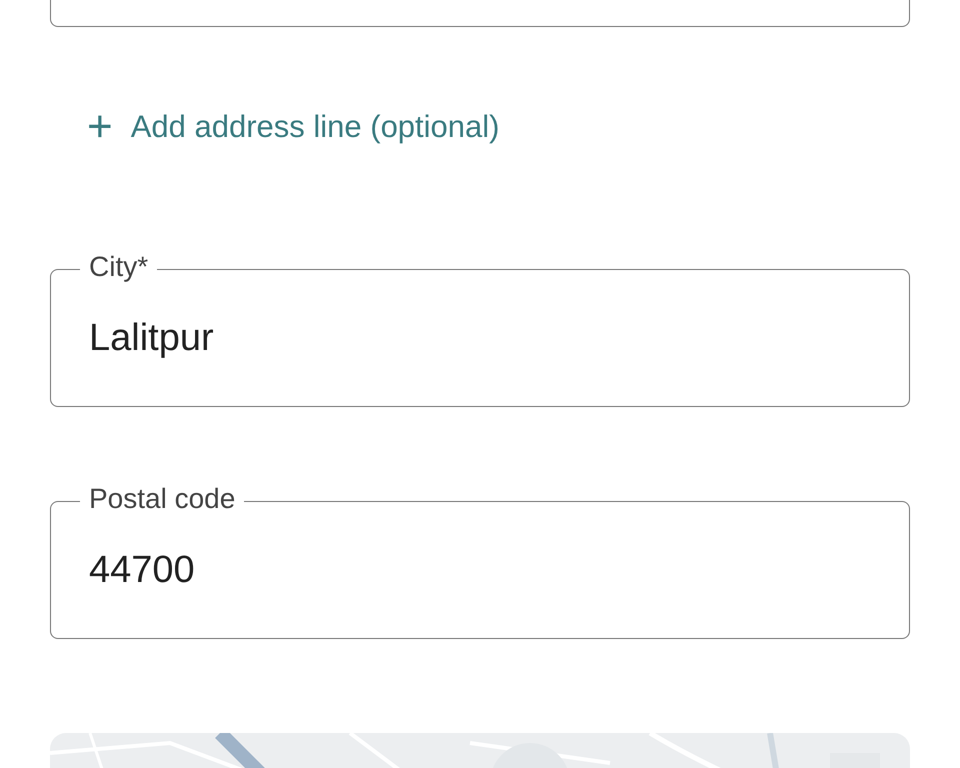 This screenshot has height=768, width=960. I want to click on input-field, so click(480, 13).